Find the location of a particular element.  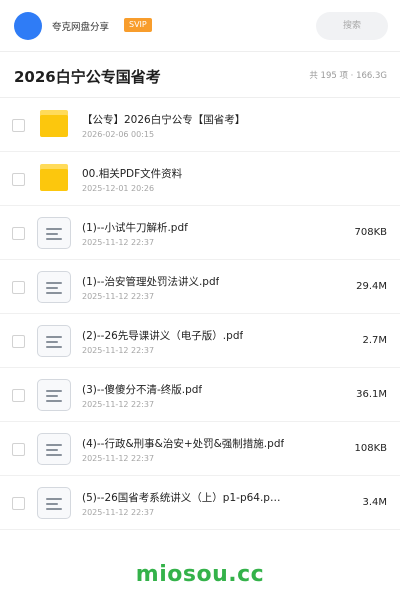

item-name: (1)--小试牛刀解析.pdf is located at coordinates (135, 228).